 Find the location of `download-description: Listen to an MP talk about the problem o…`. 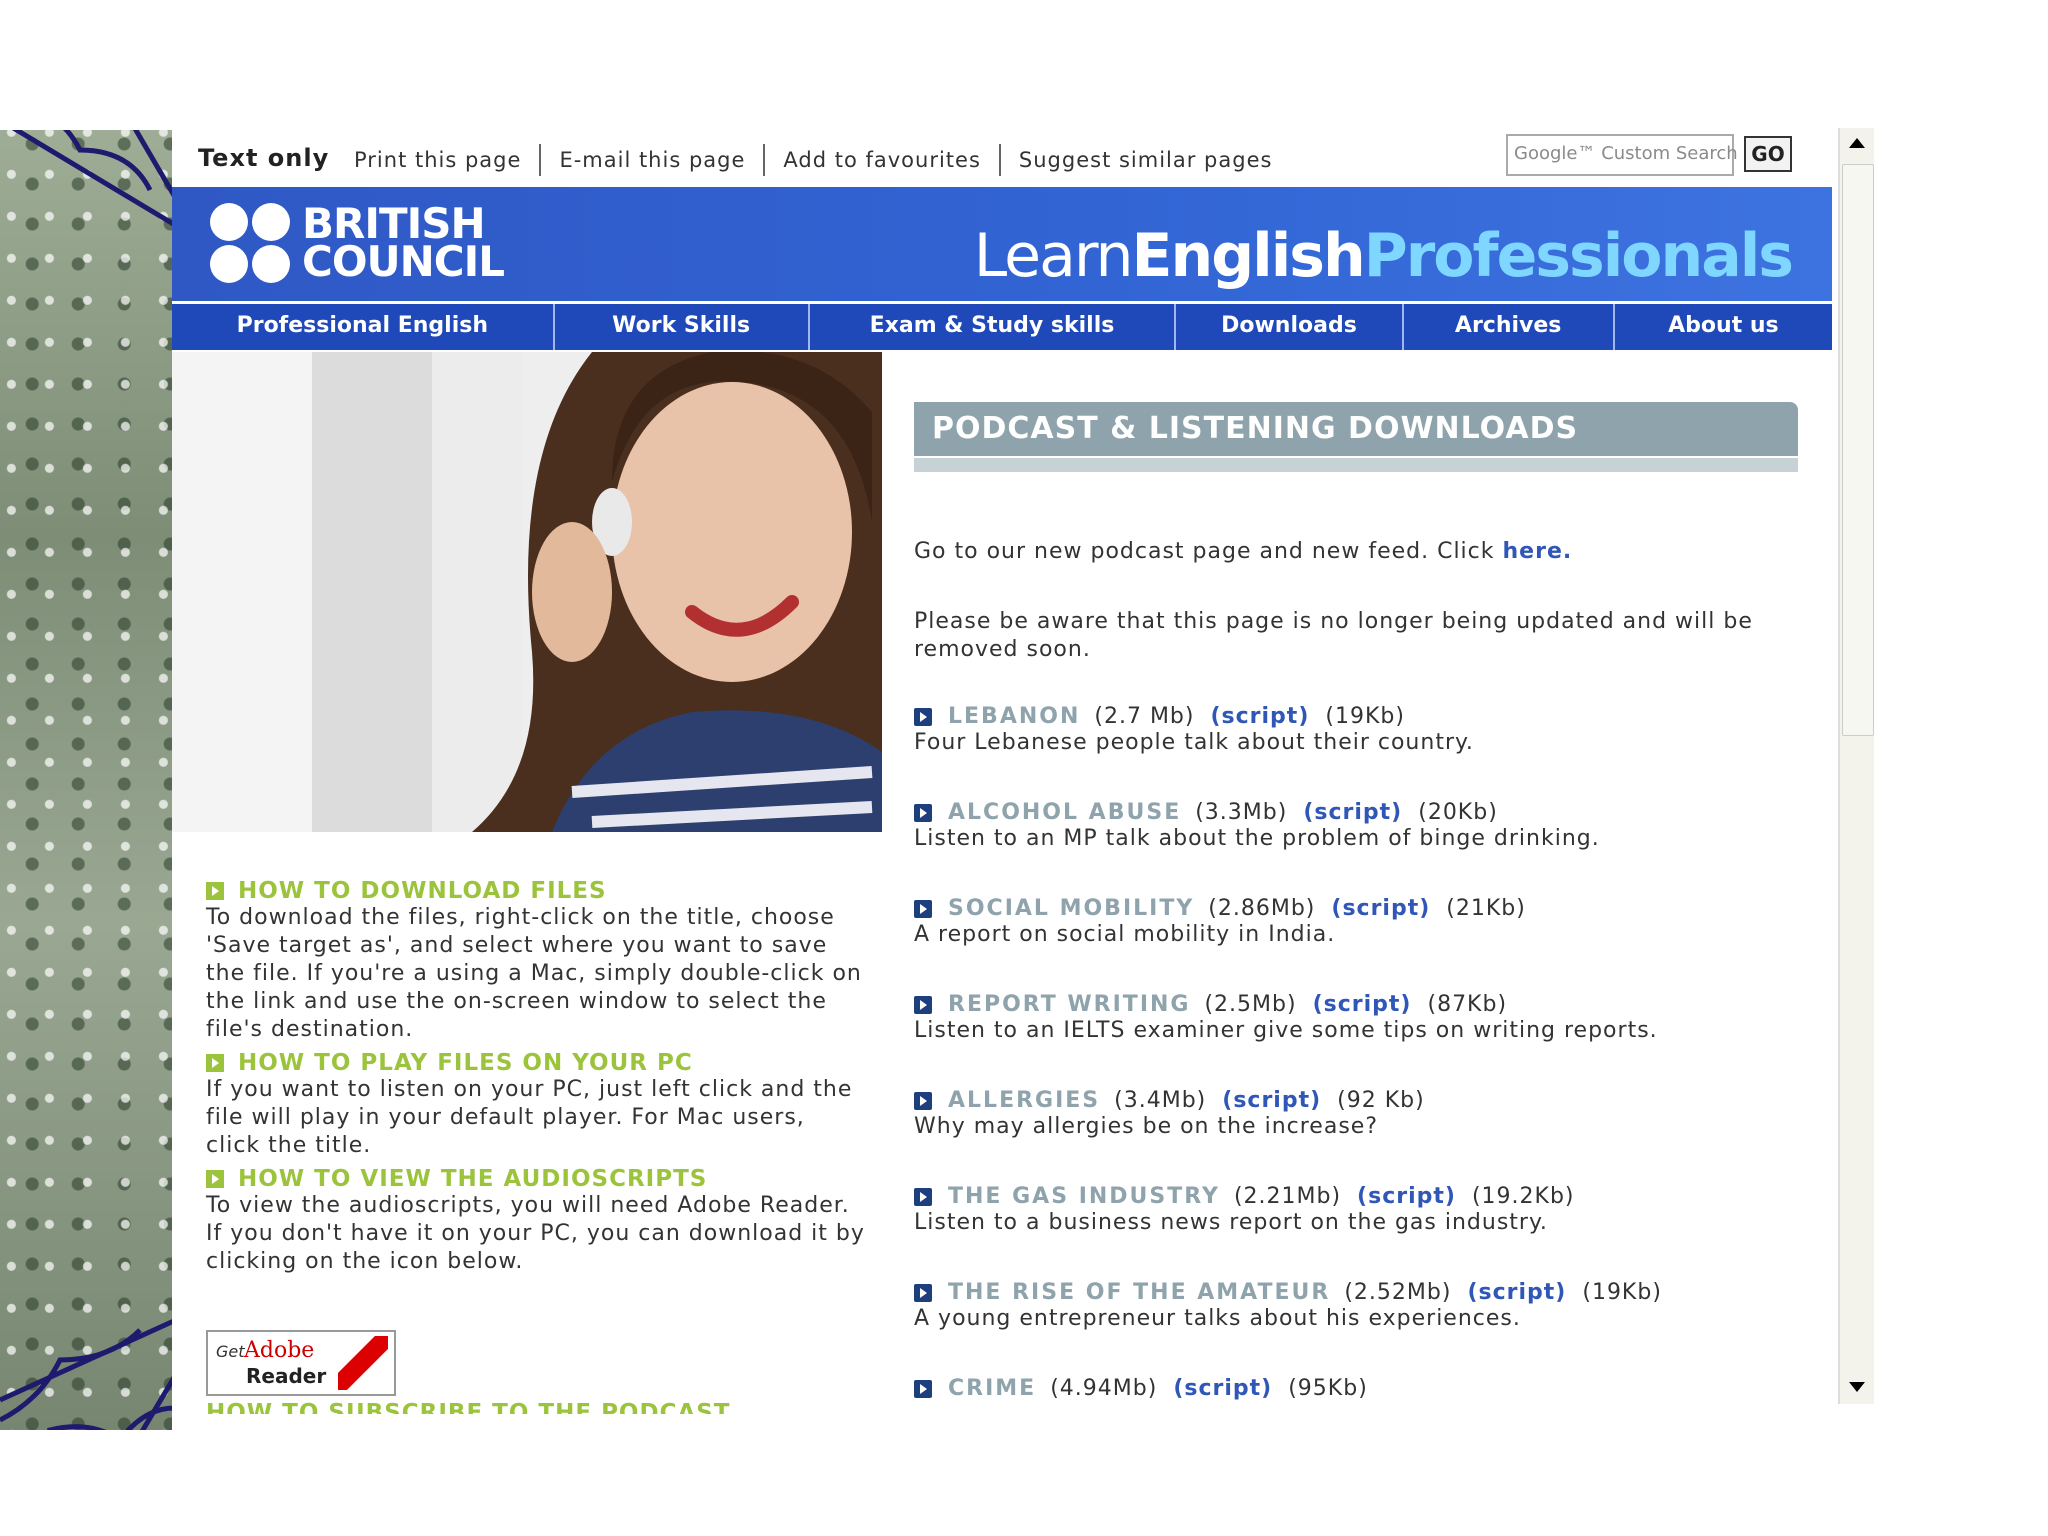

download-description: Listen to an MP talk about the problem o… is located at coordinates (1257, 838).